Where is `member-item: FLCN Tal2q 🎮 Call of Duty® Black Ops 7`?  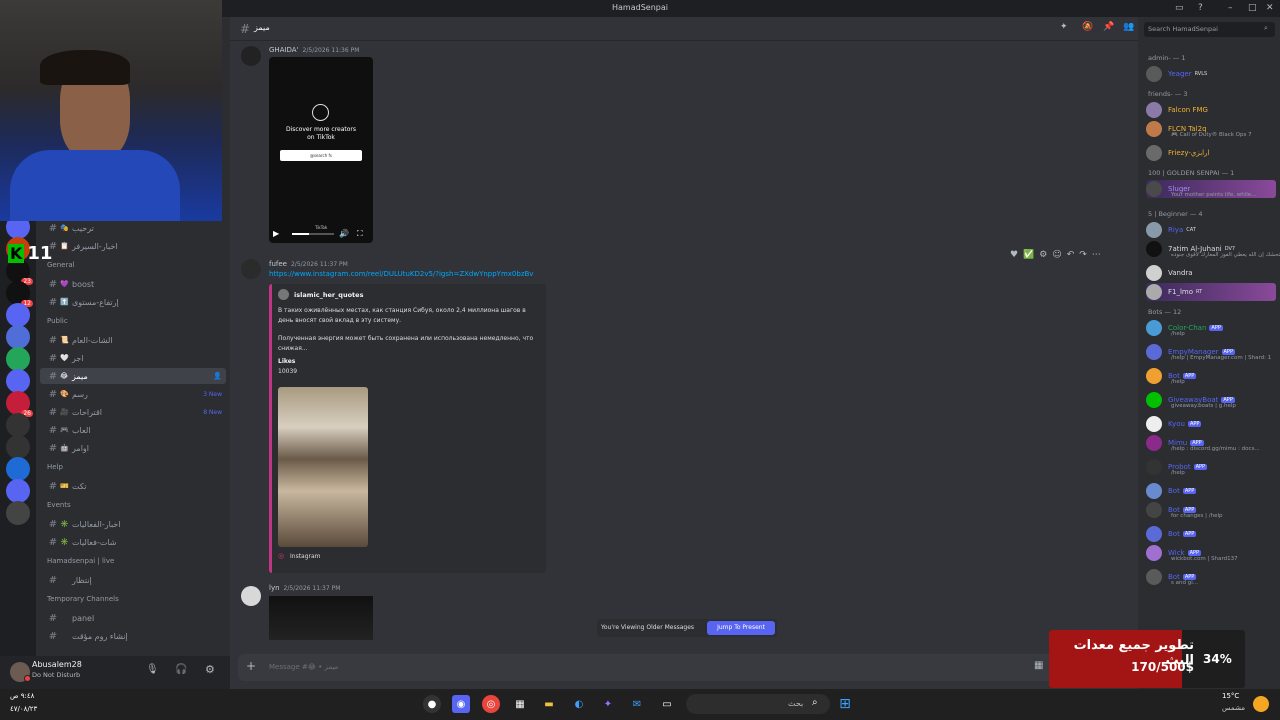 member-item: FLCN Tal2q 🎮 Call of Duty® Black Ops 7 is located at coordinates (1211, 129).